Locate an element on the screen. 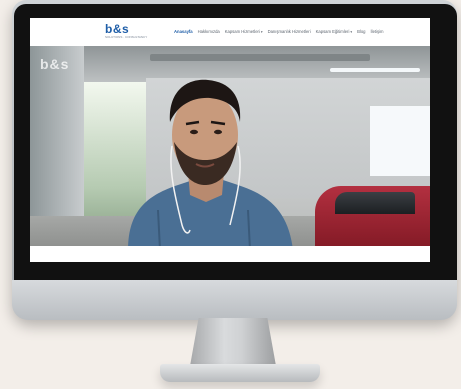 This screenshot has height=389, width=461. car-window is located at coordinates (375, 203).